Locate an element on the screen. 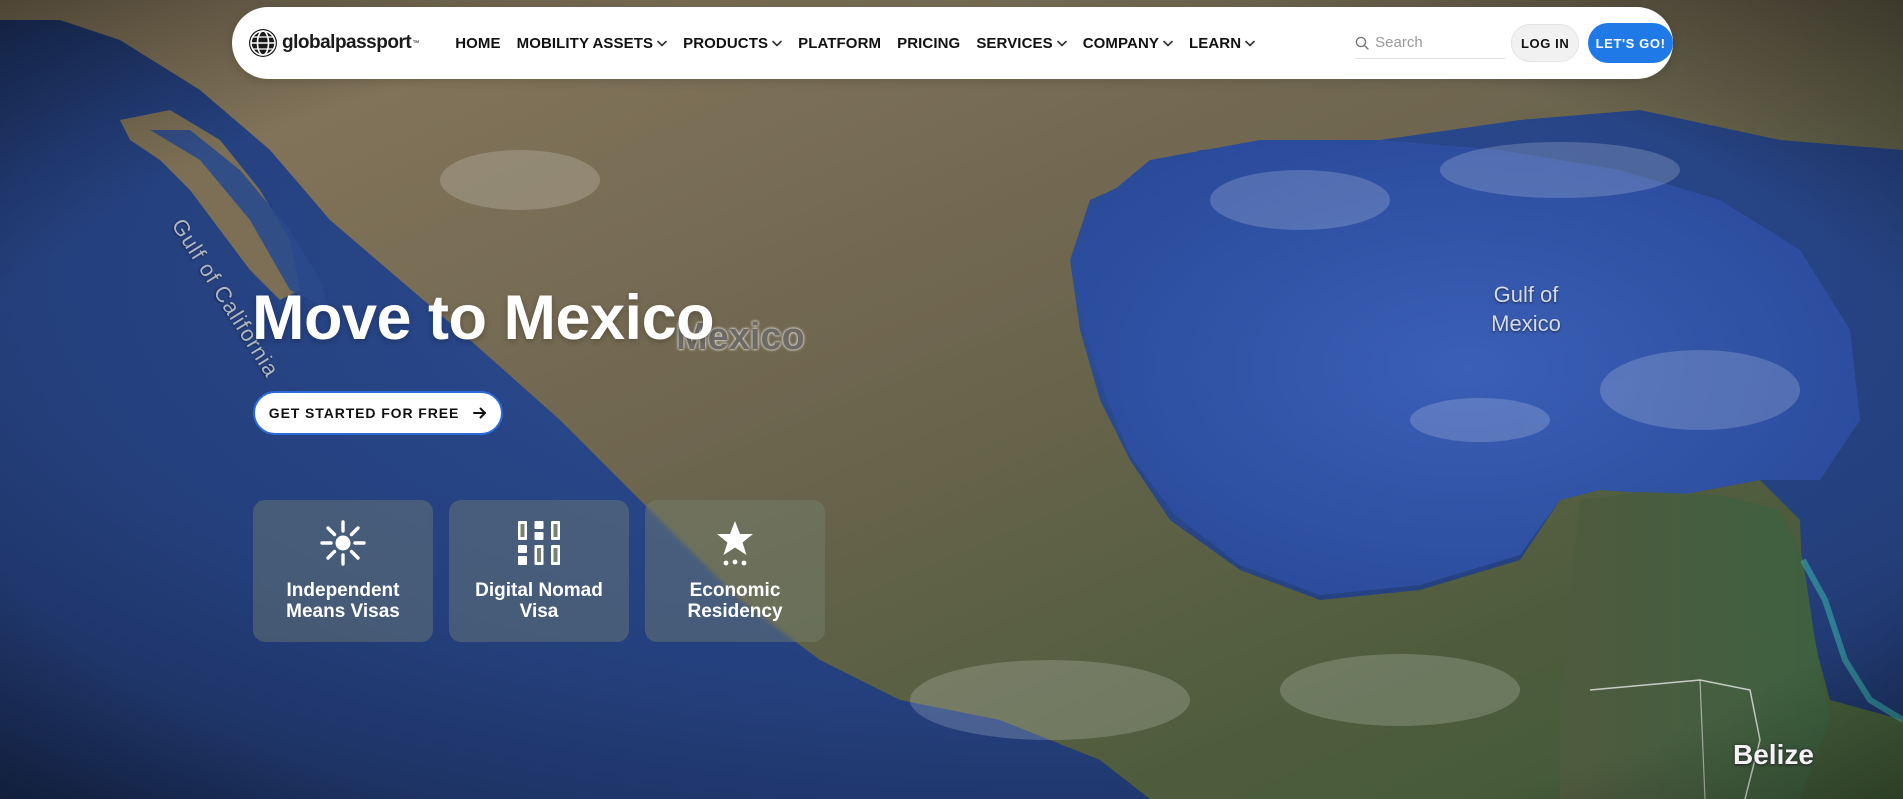 The image size is (1903, 799). lets-go-button: LET'S GO! is located at coordinates (1630, 43).